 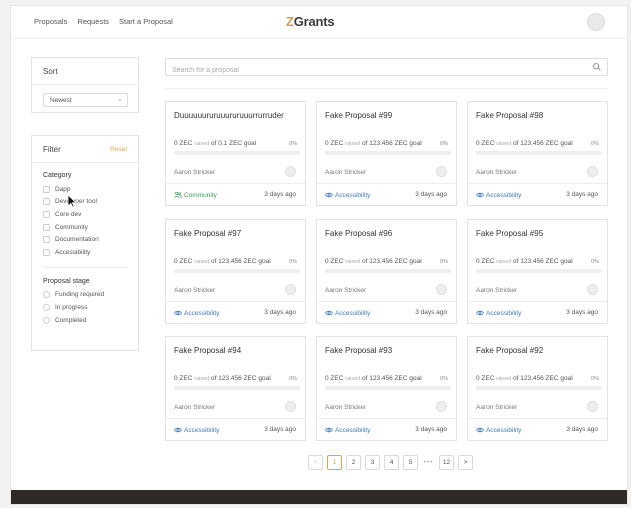 I want to click on stage-option-completed: Completed, so click(x=90, y=320).